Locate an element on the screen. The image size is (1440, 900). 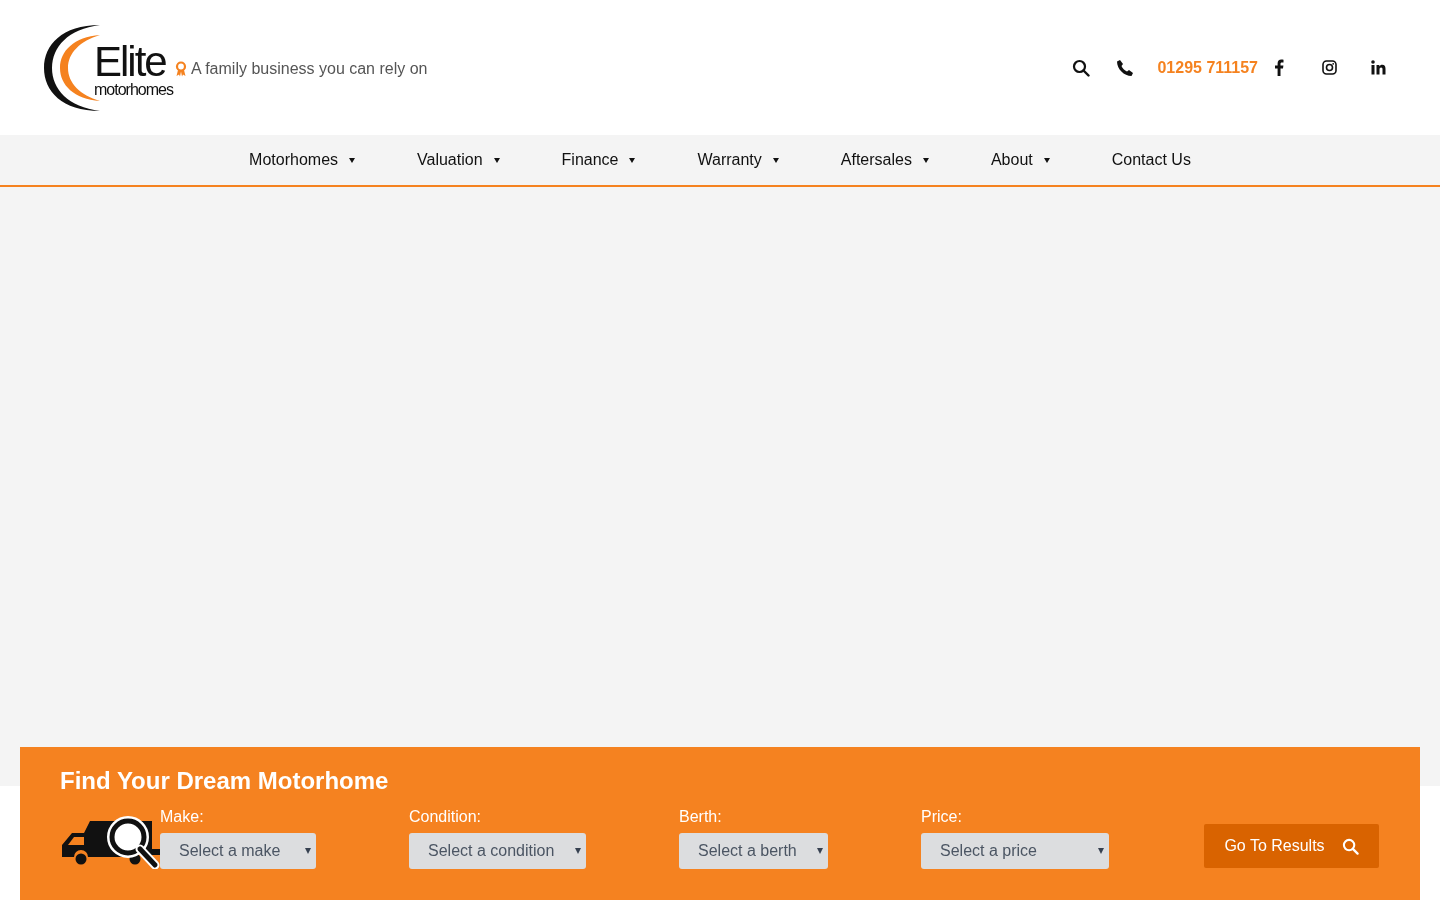
nav-link: Finance is located at coordinates (598, 160).